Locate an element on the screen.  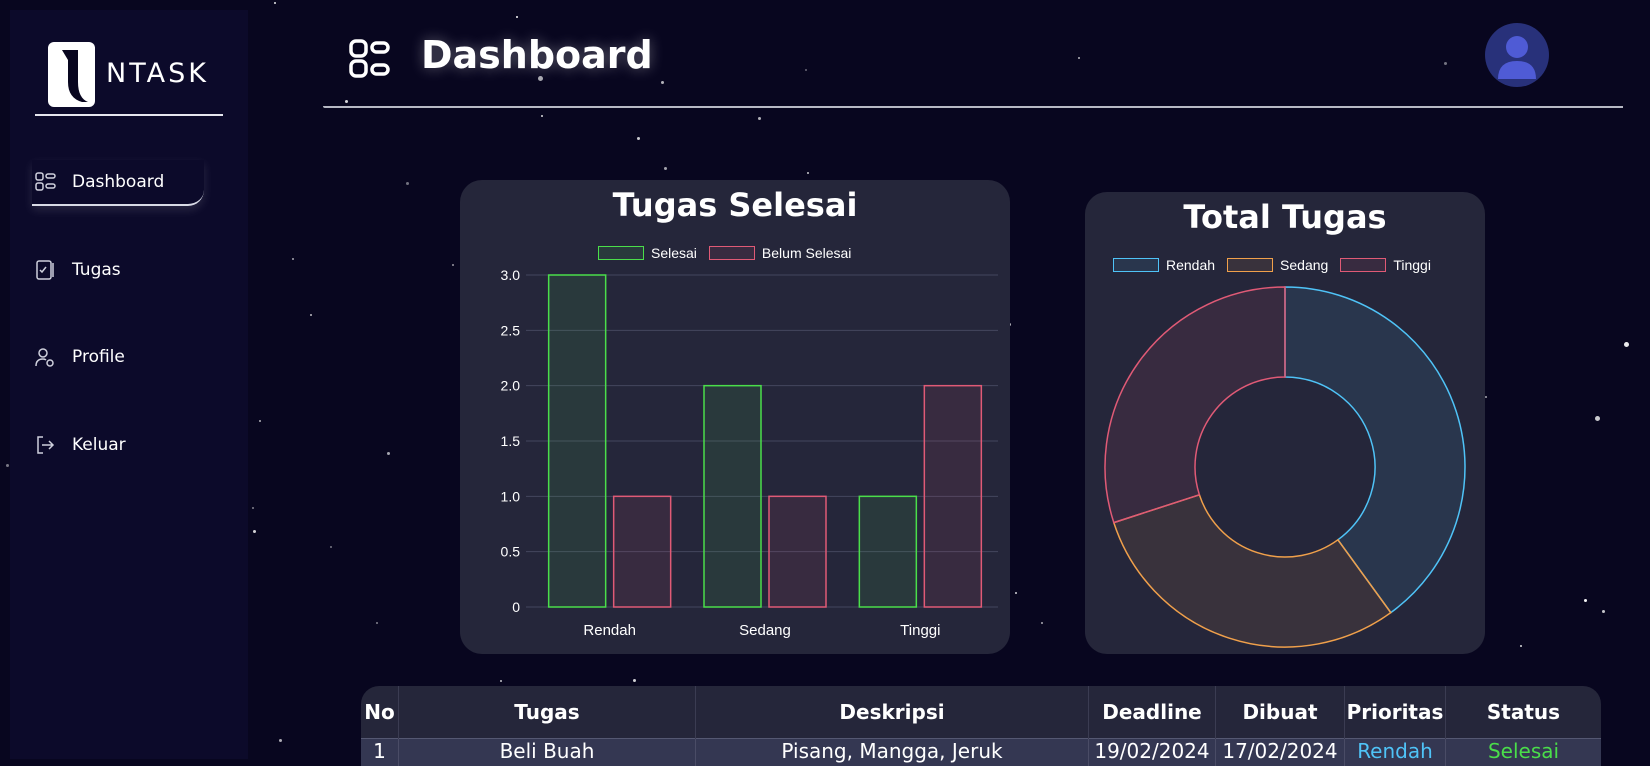
cell-created: 17/02/2024 is located at coordinates (1280, 752).